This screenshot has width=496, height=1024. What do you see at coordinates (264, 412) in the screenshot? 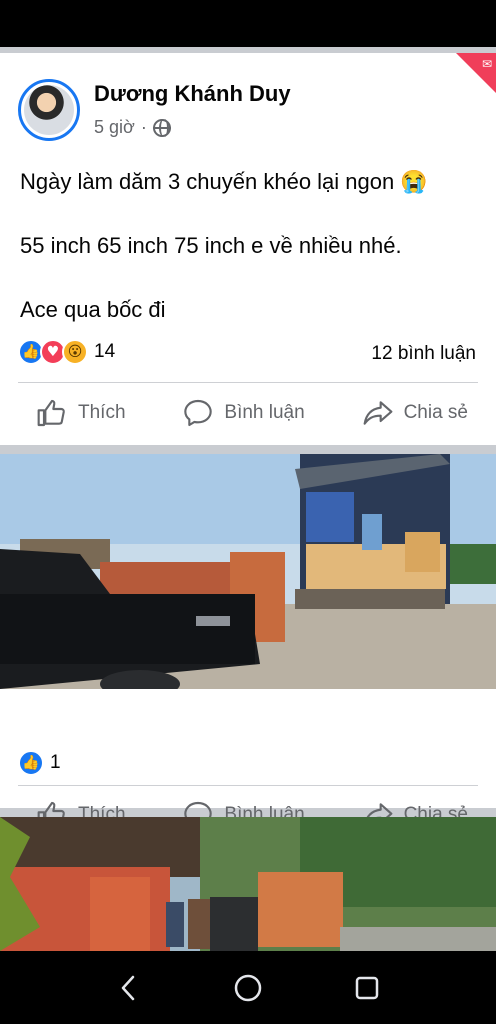
I see `comment-label: Bình luận` at bounding box center [264, 412].